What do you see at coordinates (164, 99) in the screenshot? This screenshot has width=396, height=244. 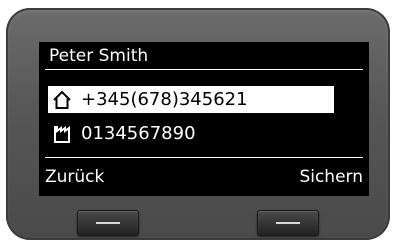 I see `home-phone-number: +345(678)345621` at bounding box center [164, 99].